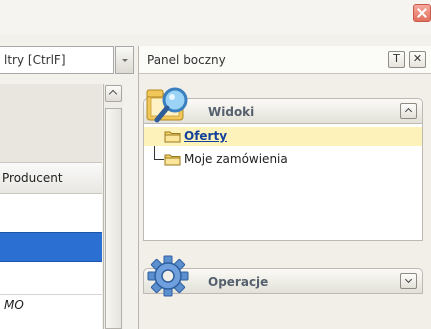 The image size is (431, 329). What do you see at coordinates (167, 105) in the screenshot?
I see `magnifier-folder-icon` at bounding box center [167, 105].